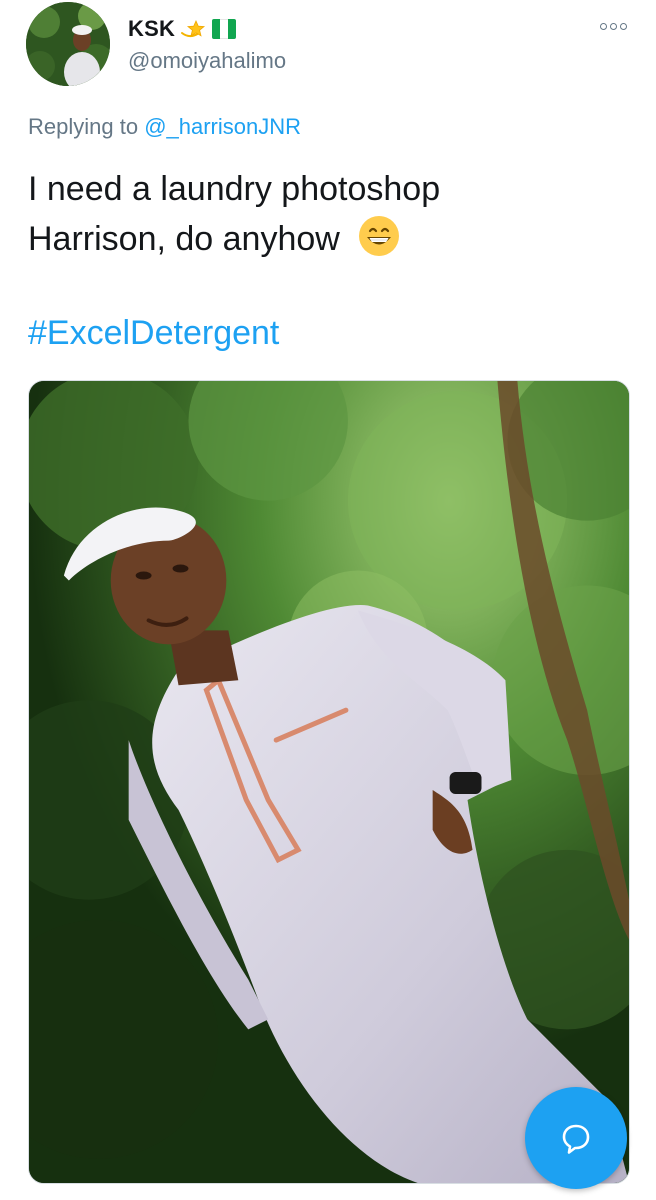  I want to click on tweet-text-line-2: Harrison, do anyhow, so click(328, 239).